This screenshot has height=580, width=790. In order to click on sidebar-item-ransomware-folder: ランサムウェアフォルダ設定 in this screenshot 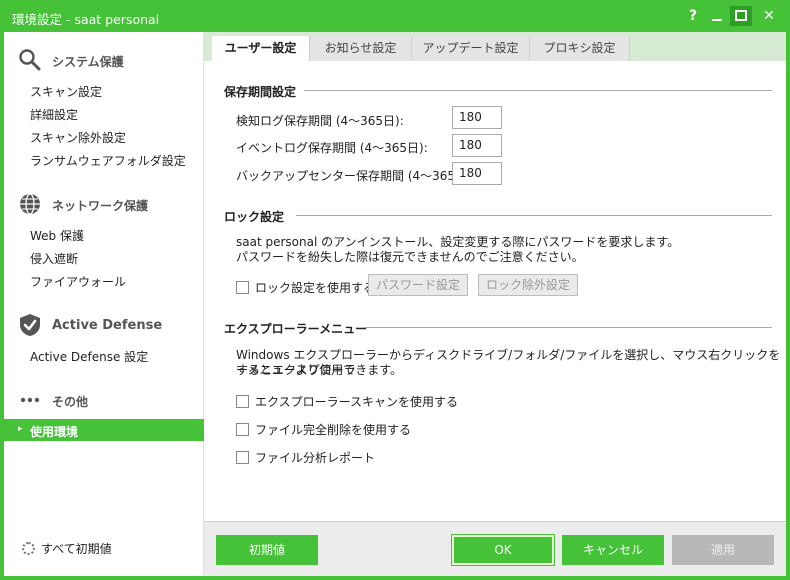, I will do `click(108, 160)`.